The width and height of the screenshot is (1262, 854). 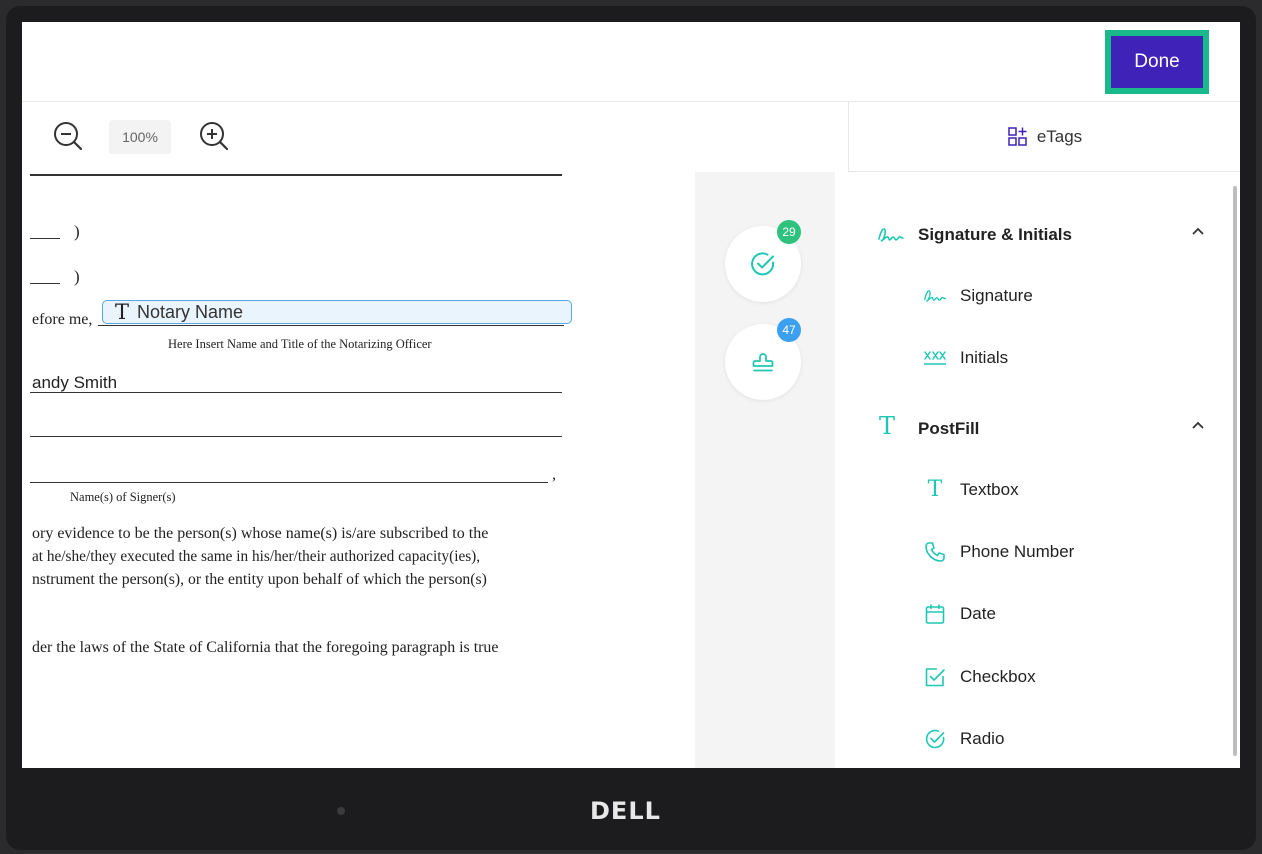 What do you see at coordinates (989, 489) in the screenshot?
I see `tag-item-label: Textbox` at bounding box center [989, 489].